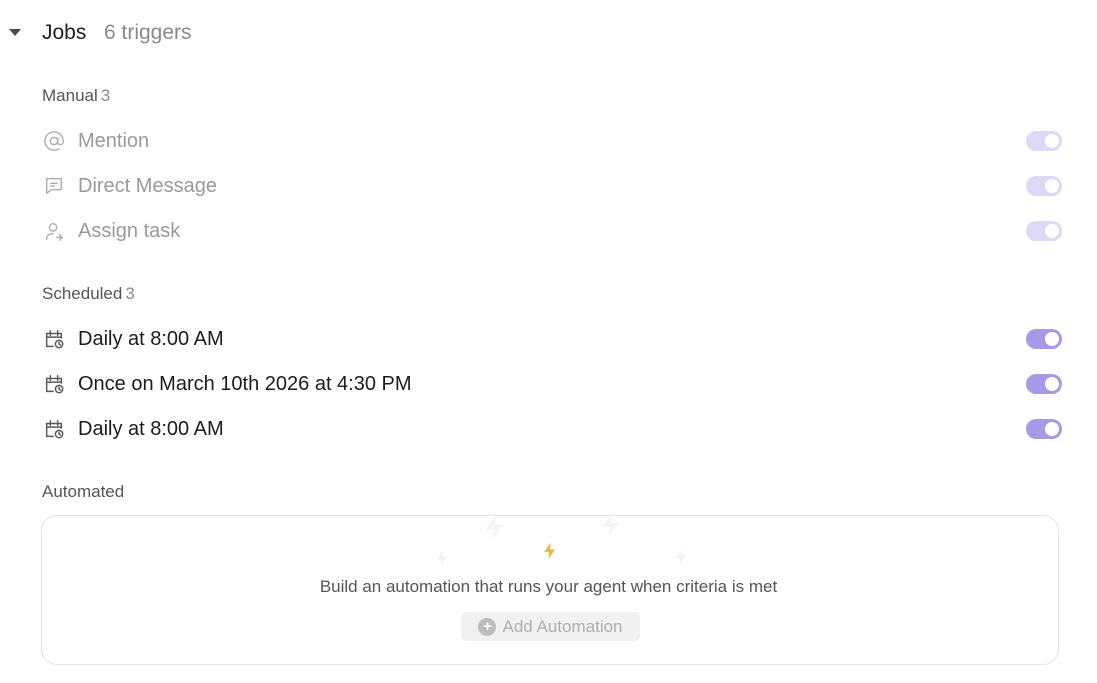  What do you see at coordinates (552, 141) in the screenshot?
I see `trigger-row-mention: Mention` at bounding box center [552, 141].